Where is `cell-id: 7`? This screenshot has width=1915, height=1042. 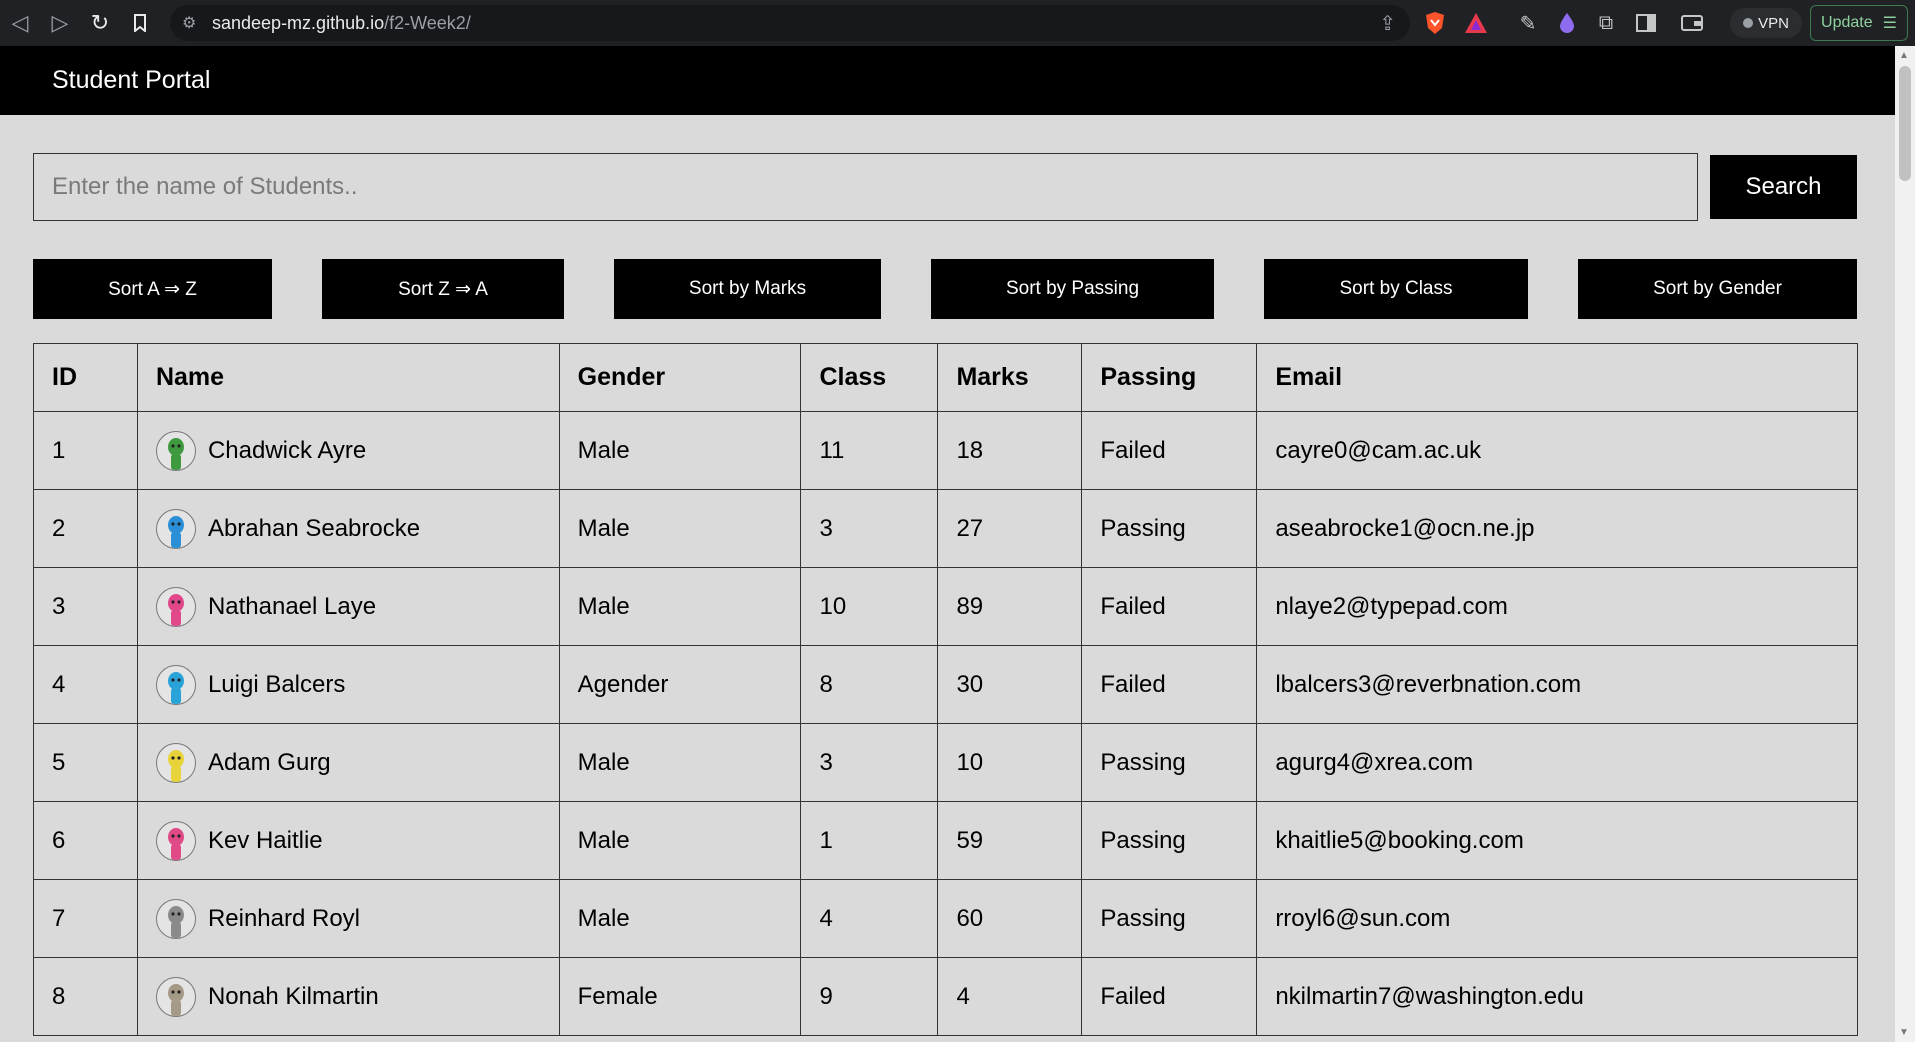
cell-id: 7 is located at coordinates (85, 918).